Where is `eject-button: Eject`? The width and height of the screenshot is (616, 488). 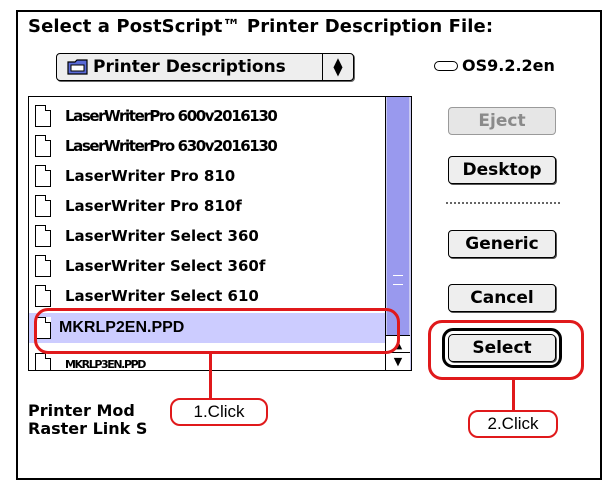 eject-button: Eject is located at coordinates (502, 121).